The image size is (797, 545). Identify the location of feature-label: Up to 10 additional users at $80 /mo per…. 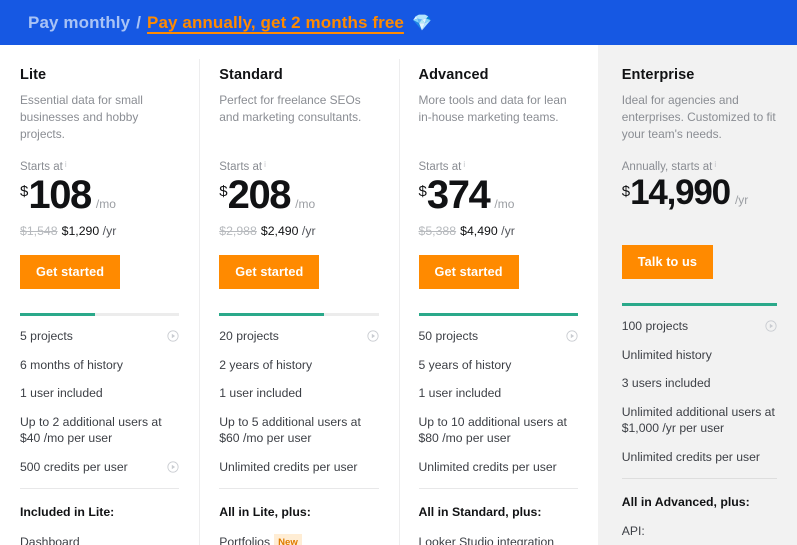
(492, 430).